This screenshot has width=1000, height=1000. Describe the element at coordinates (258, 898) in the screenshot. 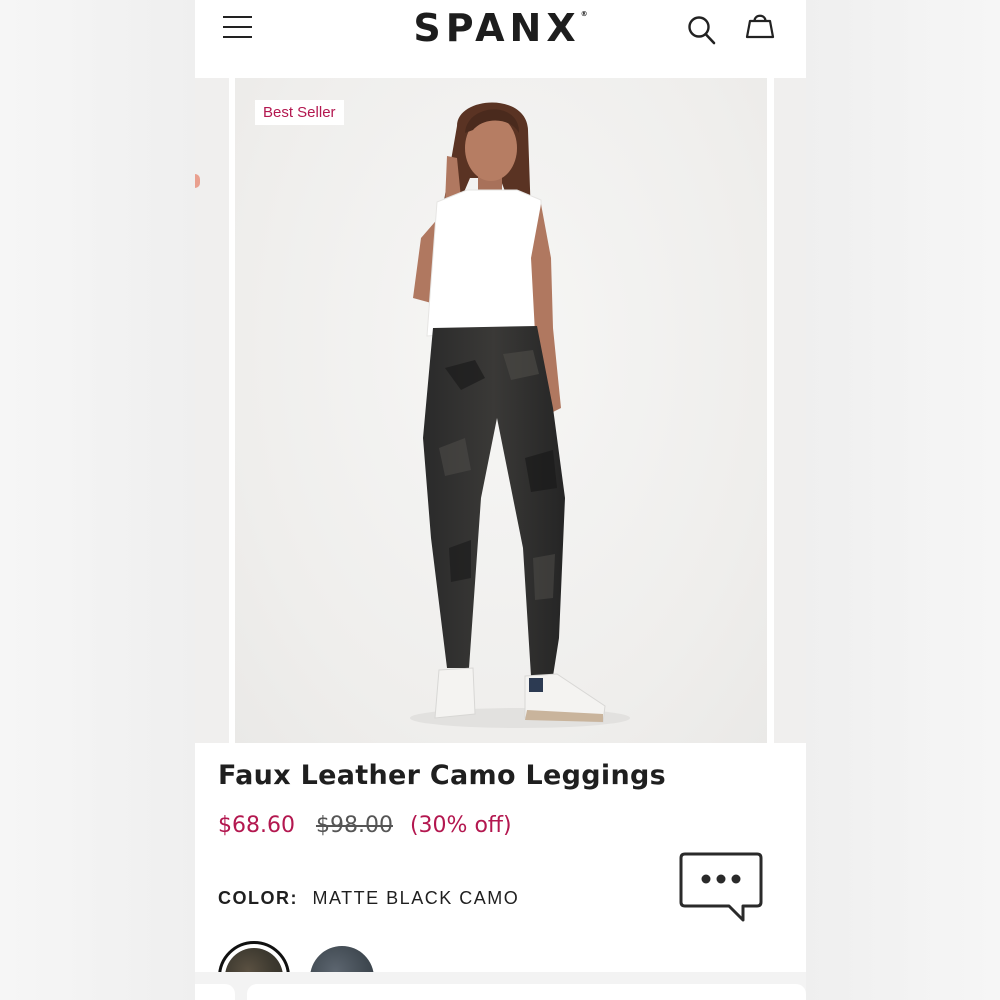

I see `color-label: COLOR:` at that location.